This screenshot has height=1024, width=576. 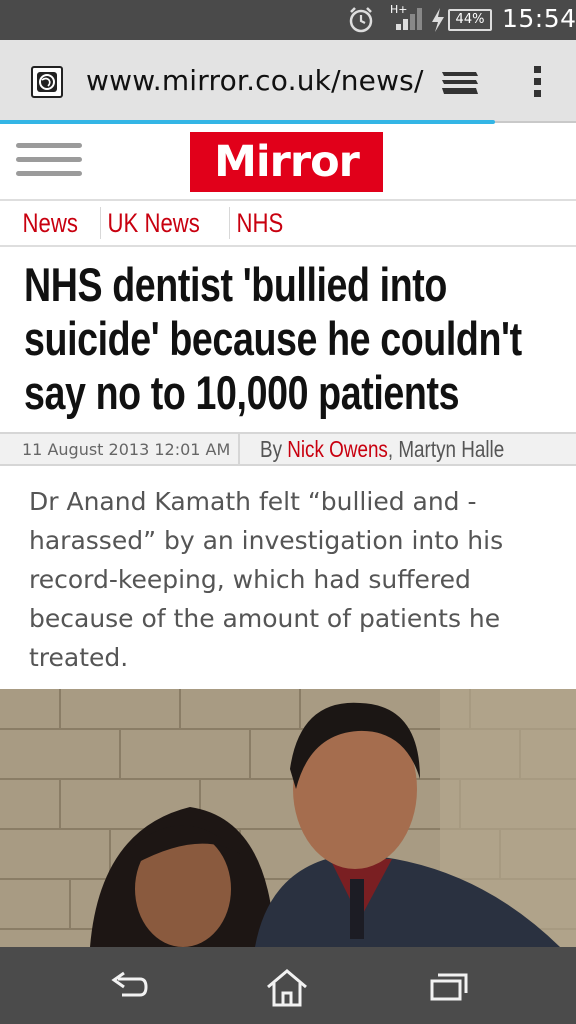 I want to click on site-globe-icon, so click(x=47, y=82).